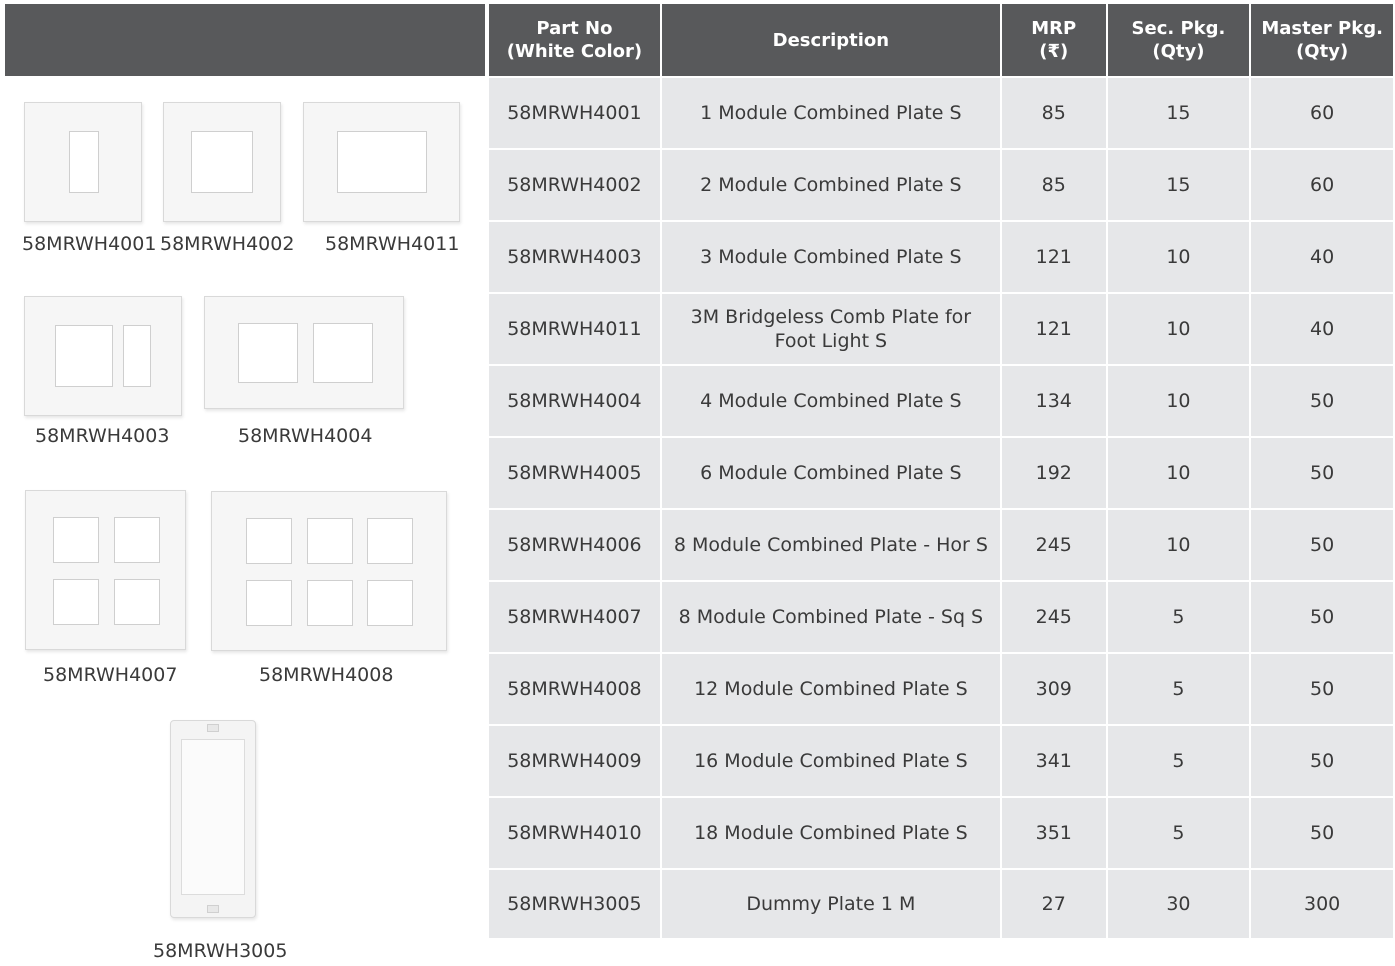  I want to click on cell-mrp: 351, so click(1053, 832).